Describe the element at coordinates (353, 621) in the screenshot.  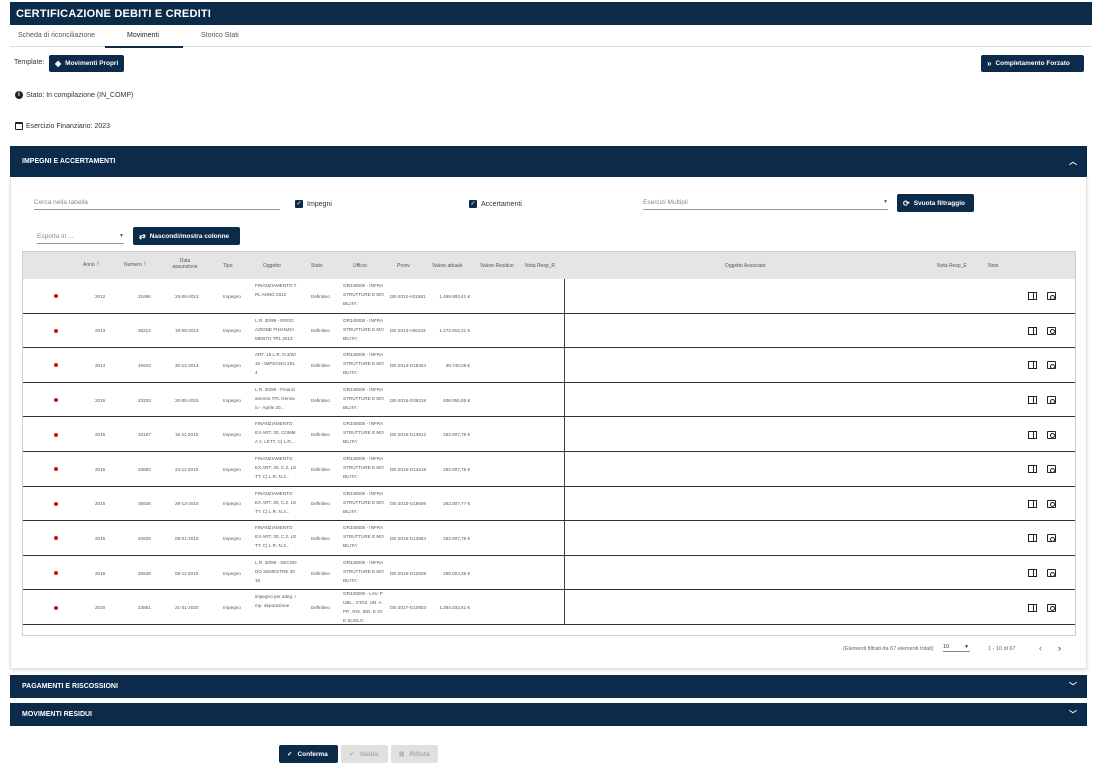
I see `cell-ufficio-line: E SUOLO` at that location.